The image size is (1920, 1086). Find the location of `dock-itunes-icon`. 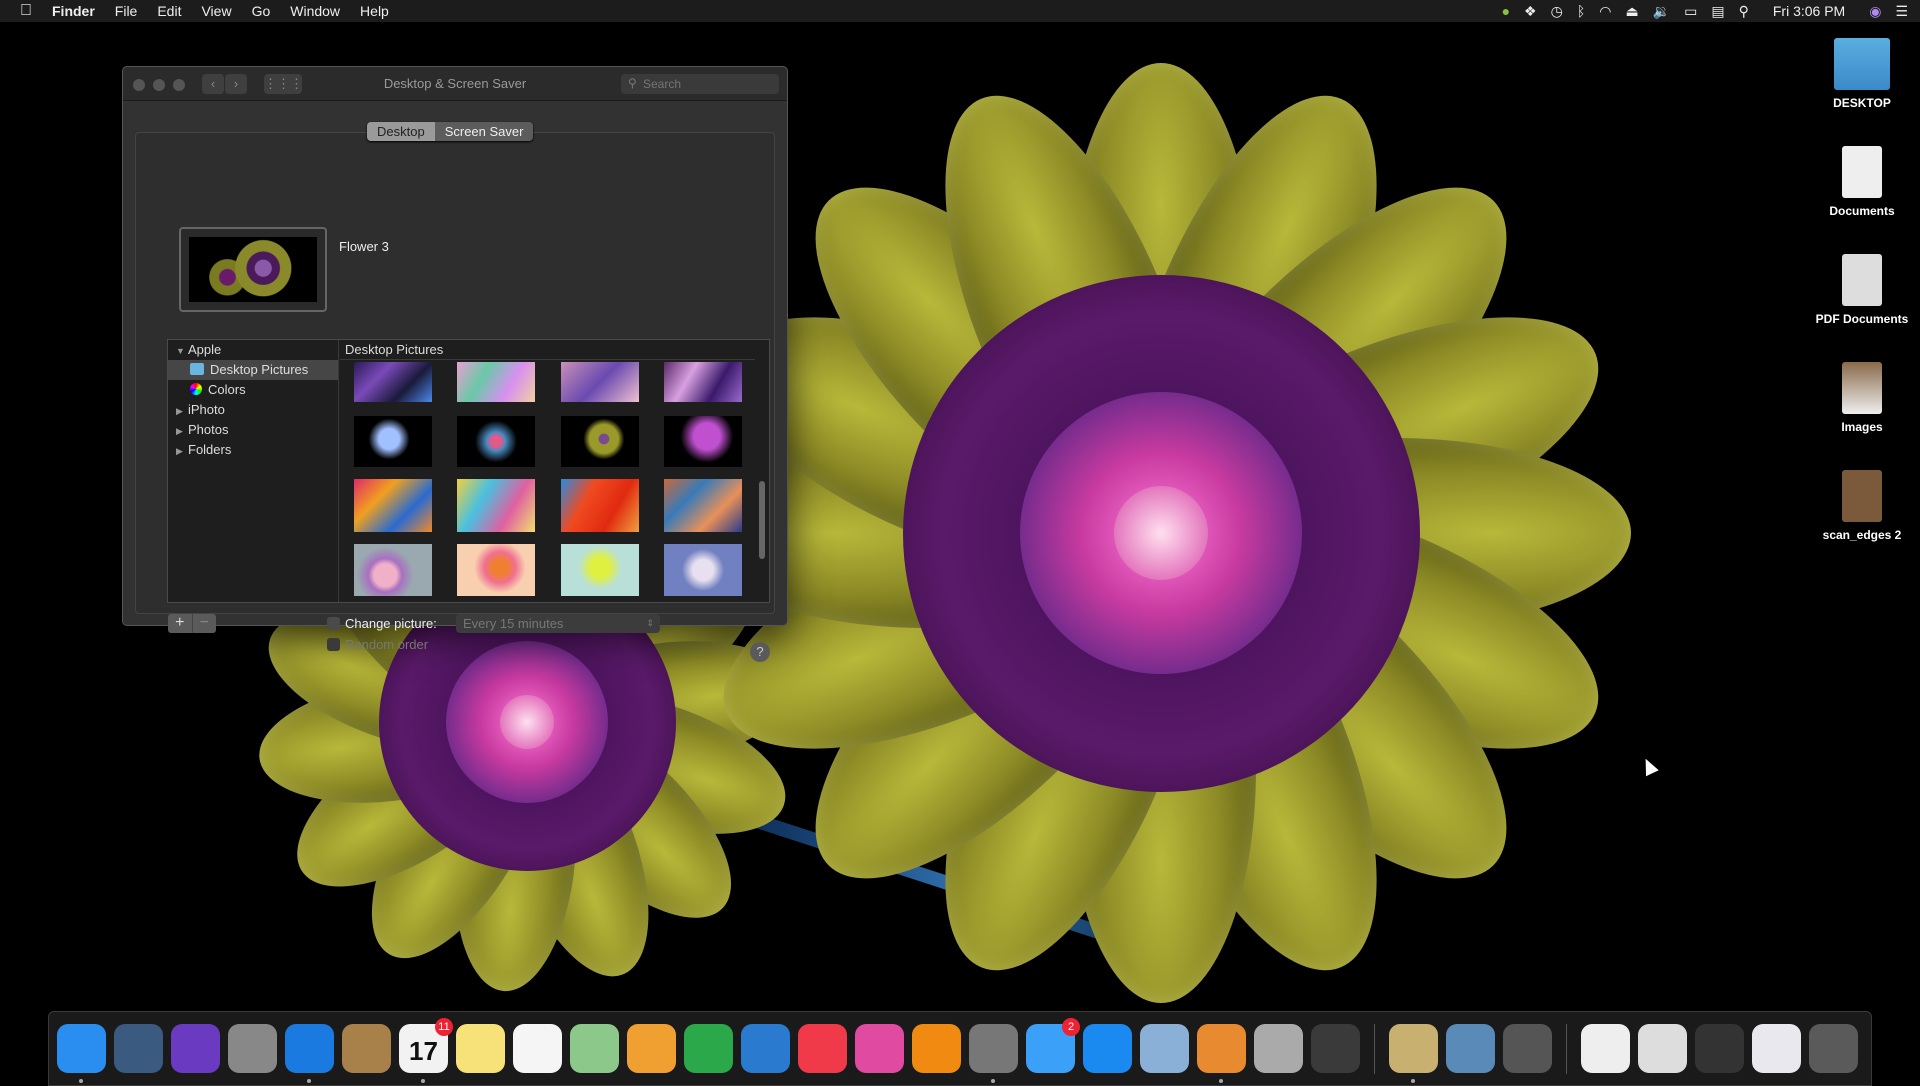

dock-itunes-icon is located at coordinates (879, 1048).